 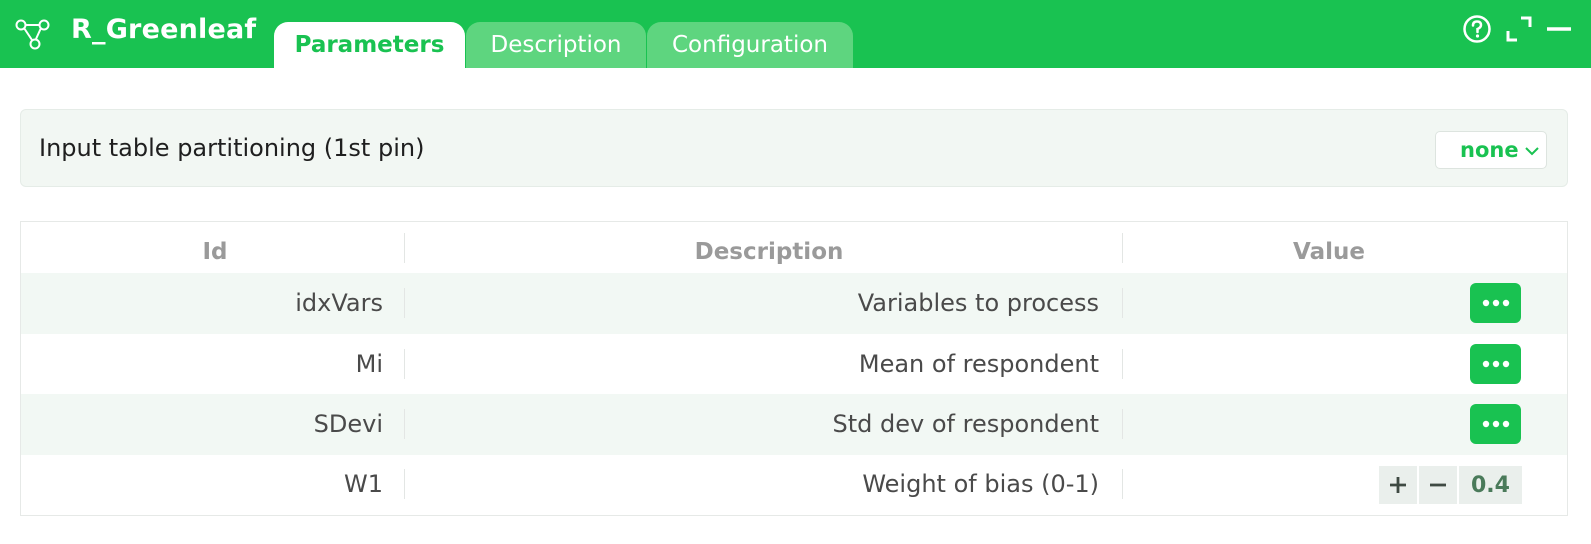 What do you see at coordinates (1519, 29) in the screenshot?
I see `expand-icon` at bounding box center [1519, 29].